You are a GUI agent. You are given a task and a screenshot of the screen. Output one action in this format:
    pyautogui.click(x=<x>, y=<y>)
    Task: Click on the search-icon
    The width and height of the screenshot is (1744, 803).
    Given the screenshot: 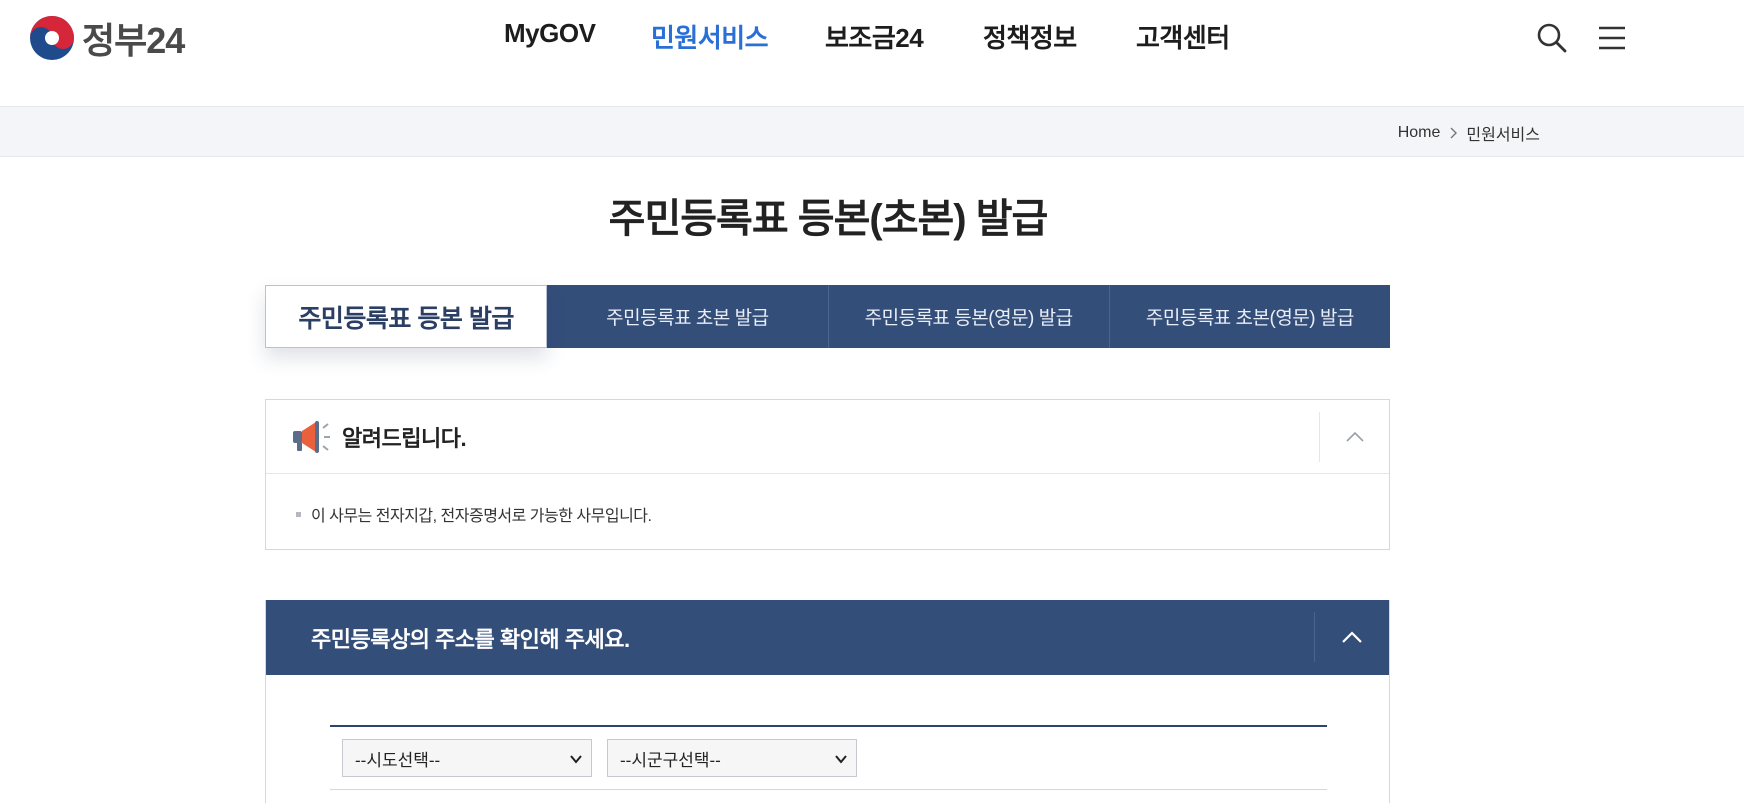 What is the action you would take?
    pyautogui.click(x=1552, y=38)
    